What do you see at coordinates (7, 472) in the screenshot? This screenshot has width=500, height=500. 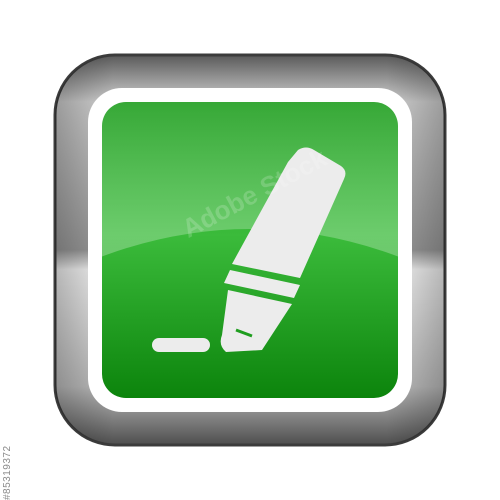 I see `watermark-id-text: #85319372` at bounding box center [7, 472].